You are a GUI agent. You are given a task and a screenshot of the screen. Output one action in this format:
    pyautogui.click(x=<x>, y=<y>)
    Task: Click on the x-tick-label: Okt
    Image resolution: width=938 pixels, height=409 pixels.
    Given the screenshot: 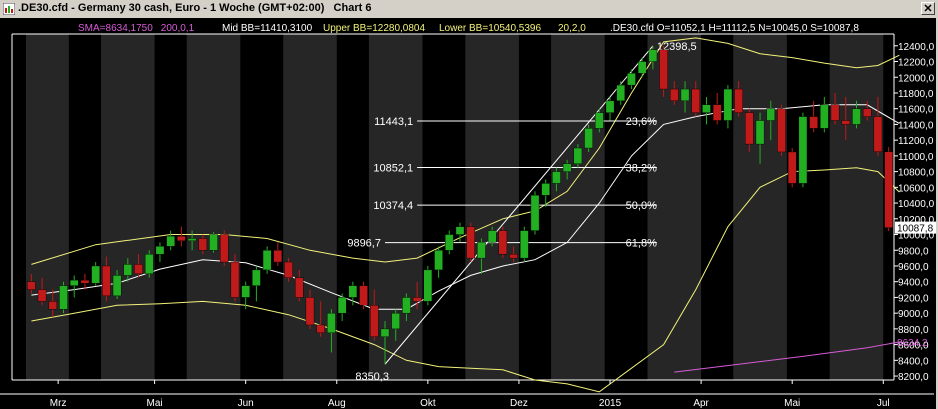 What is the action you would take?
    pyautogui.click(x=428, y=403)
    